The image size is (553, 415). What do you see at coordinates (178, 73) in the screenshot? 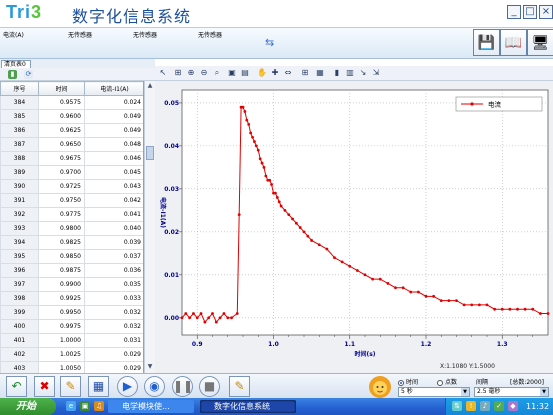
I see `zoom-fit-icon: ⊞` at bounding box center [178, 73].